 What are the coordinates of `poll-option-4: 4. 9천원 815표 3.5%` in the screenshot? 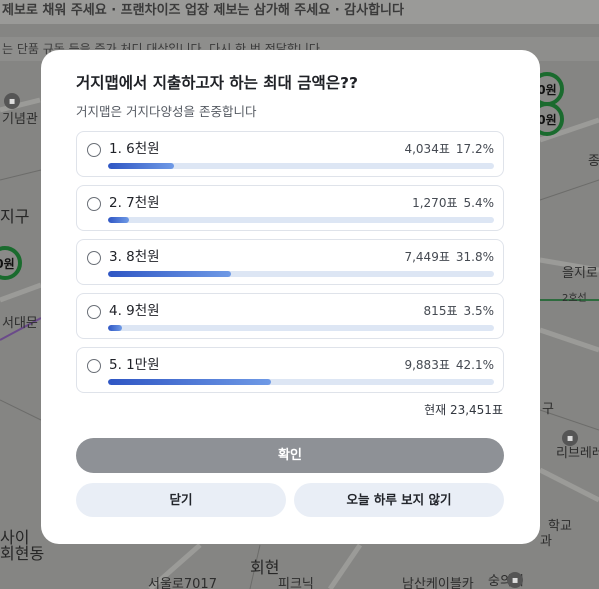 It's located at (290, 316).